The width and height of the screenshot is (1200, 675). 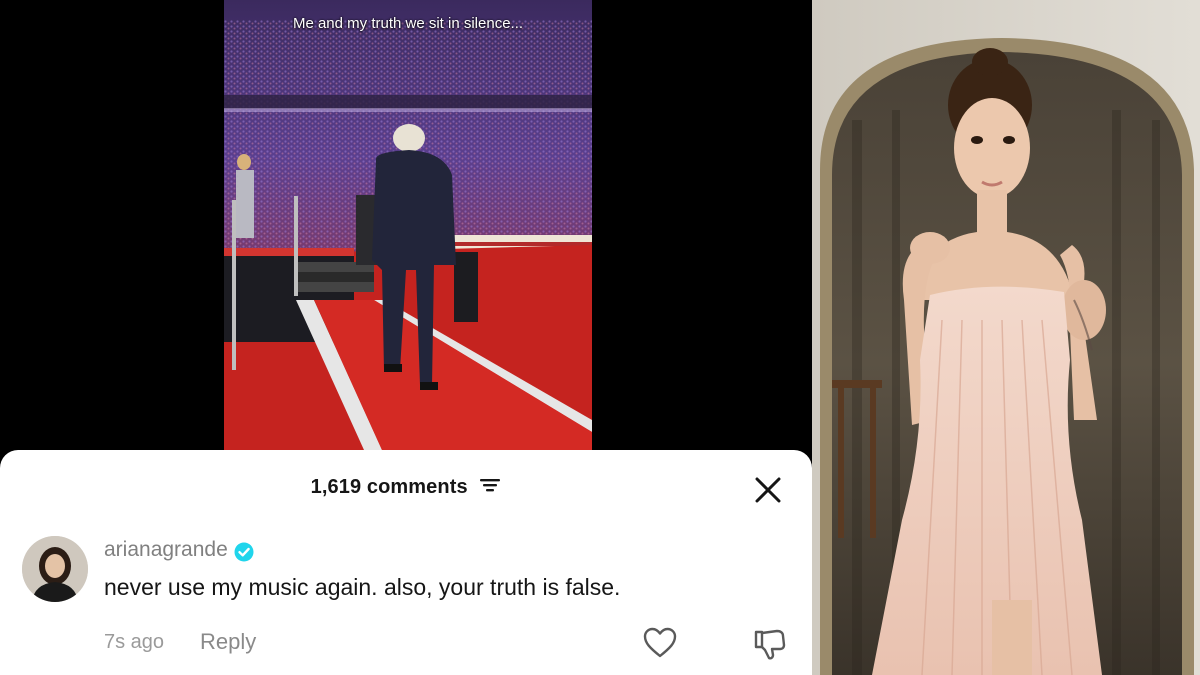 What do you see at coordinates (166, 550) in the screenshot?
I see `comment-username: arianagrande` at bounding box center [166, 550].